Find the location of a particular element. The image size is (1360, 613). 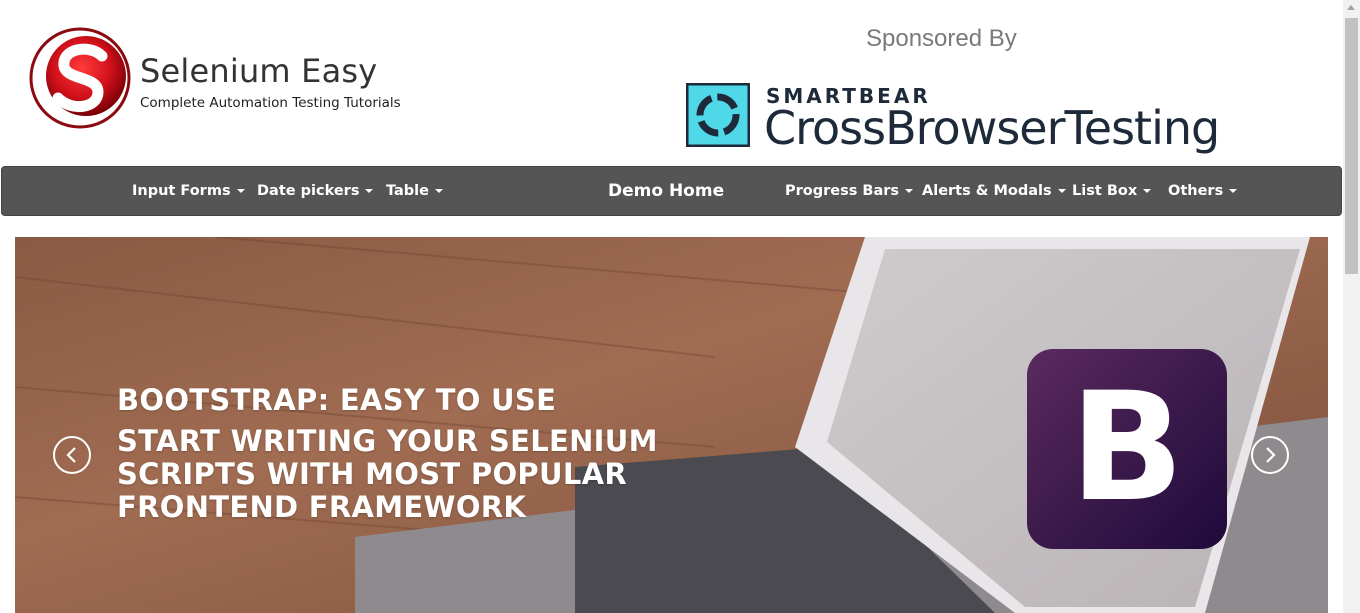

nav-label: Progress Bars is located at coordinates (842, 191).